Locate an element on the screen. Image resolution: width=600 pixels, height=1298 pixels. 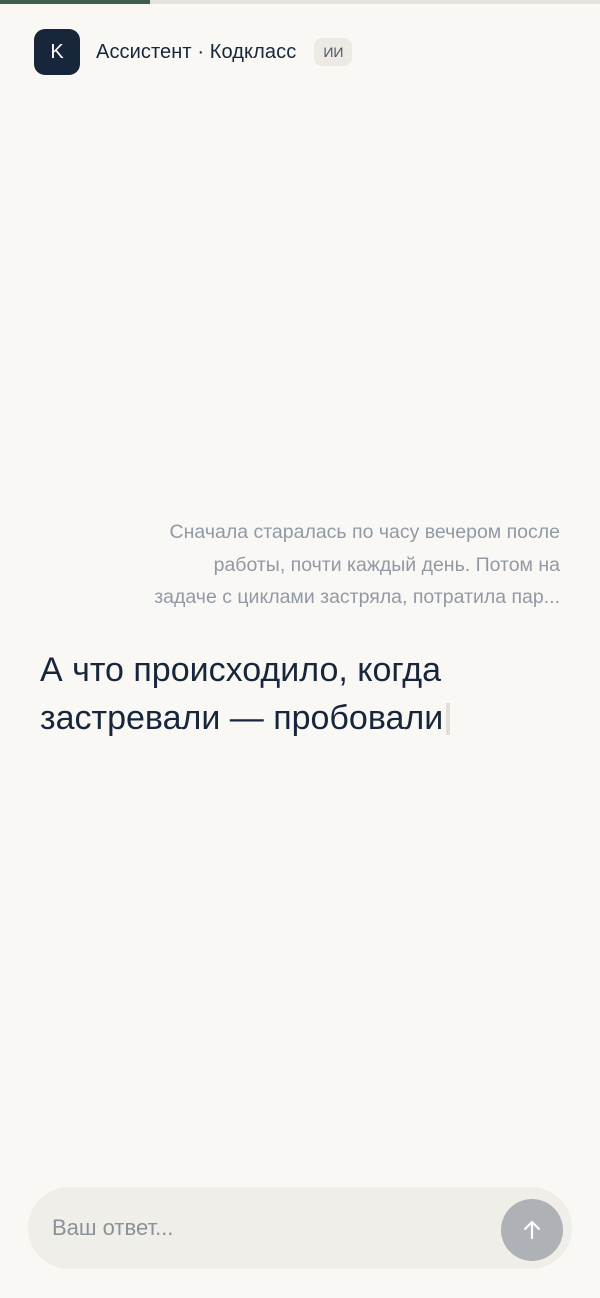
chat-header: K Ассистент · Кодкласс ИИ is located at coordinates (193, 52).